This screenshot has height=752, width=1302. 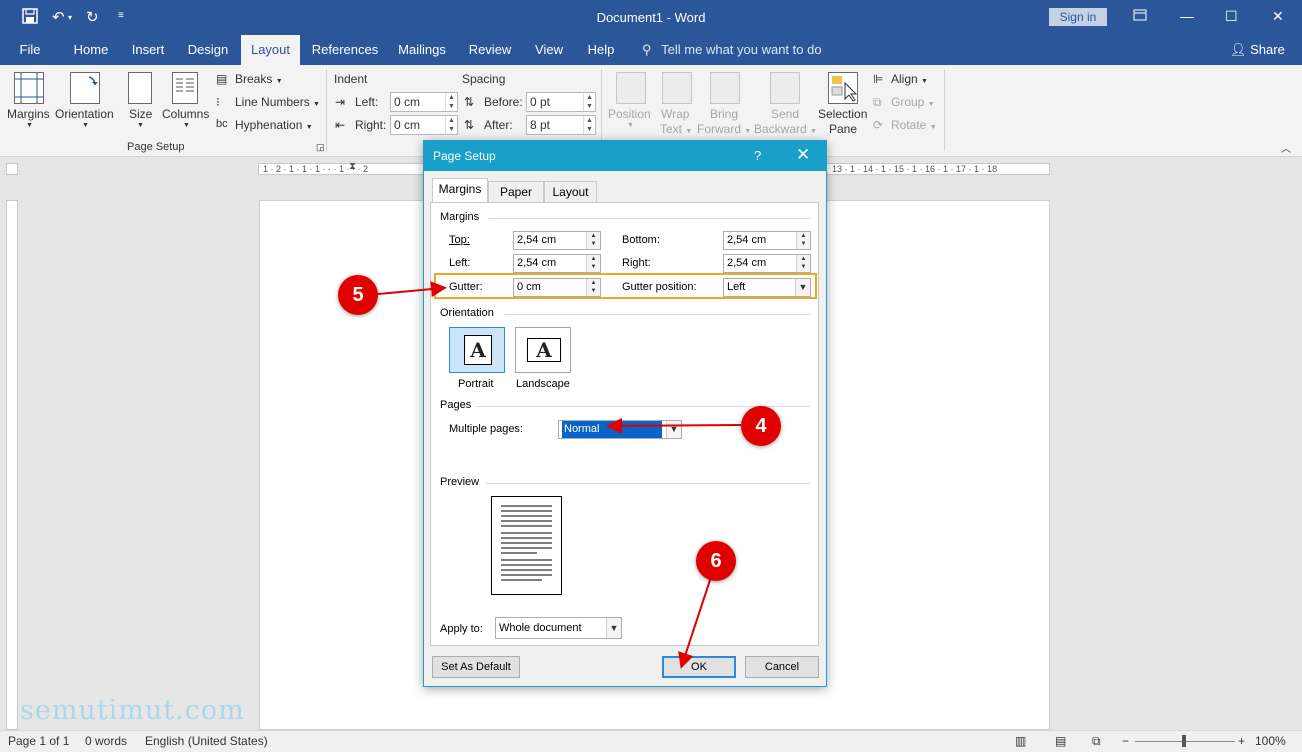 What do you see at coordinates (358, 295) in the screenshot?
I see `step-5-badge: 5` at bounding box center [358, 295].